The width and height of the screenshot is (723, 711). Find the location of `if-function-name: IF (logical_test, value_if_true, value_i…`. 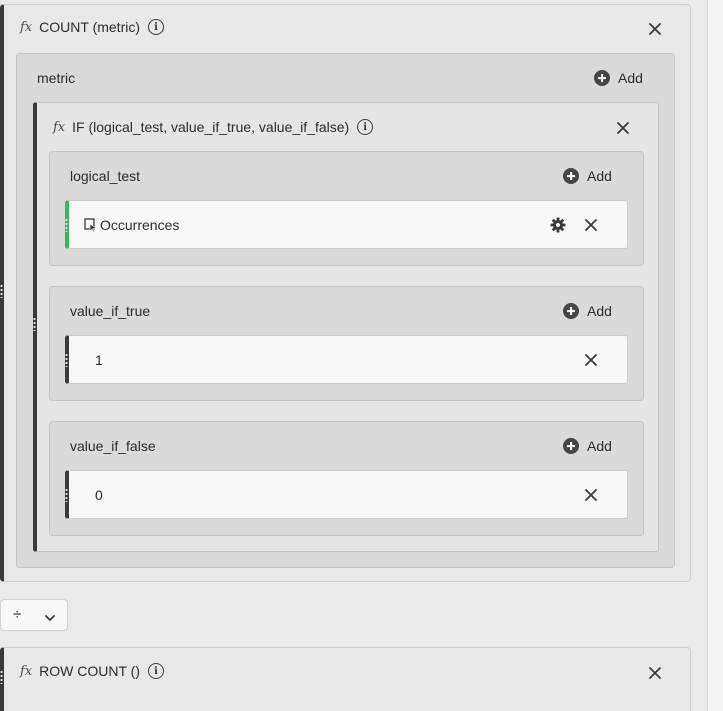

if-function-name: IF (logical_test, value_if_true, value_i… is located at coordinates (211, 127).